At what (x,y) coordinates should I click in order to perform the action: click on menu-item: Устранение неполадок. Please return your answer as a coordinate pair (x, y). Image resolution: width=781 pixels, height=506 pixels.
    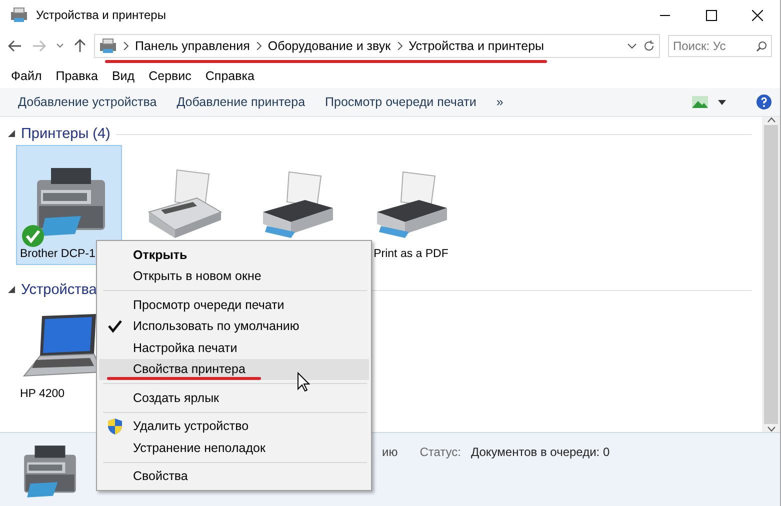
    Looking at the image, I should click on (234, 447).